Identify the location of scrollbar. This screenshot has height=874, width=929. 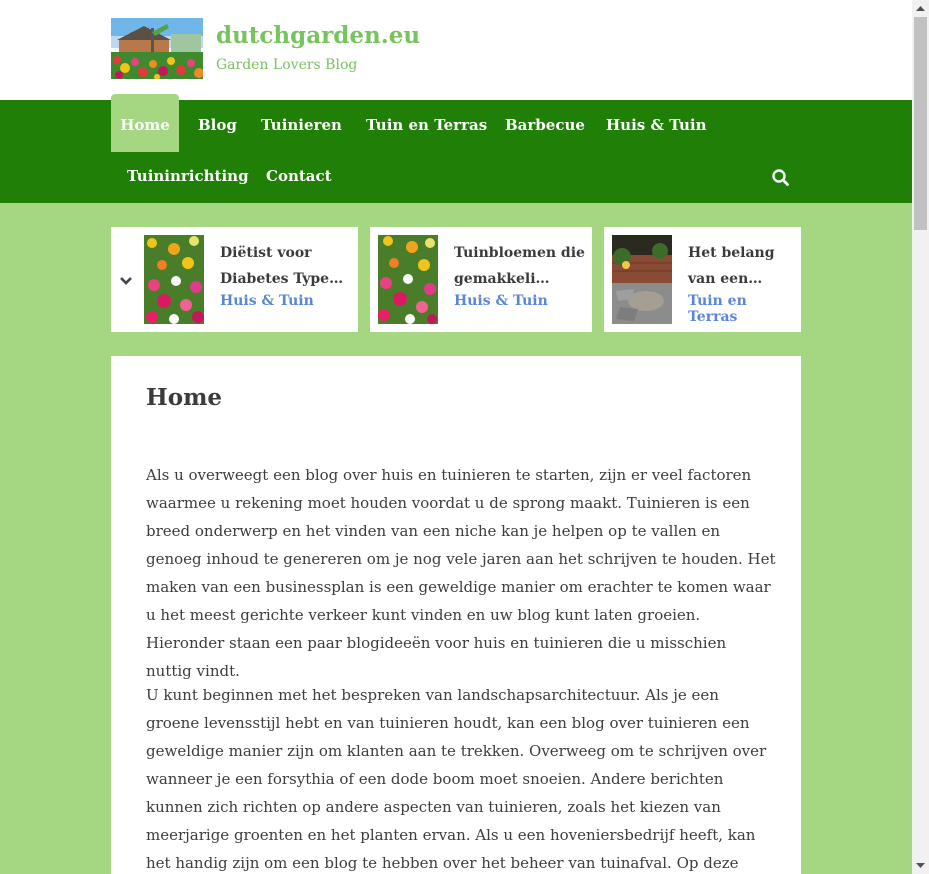
(920, 437).